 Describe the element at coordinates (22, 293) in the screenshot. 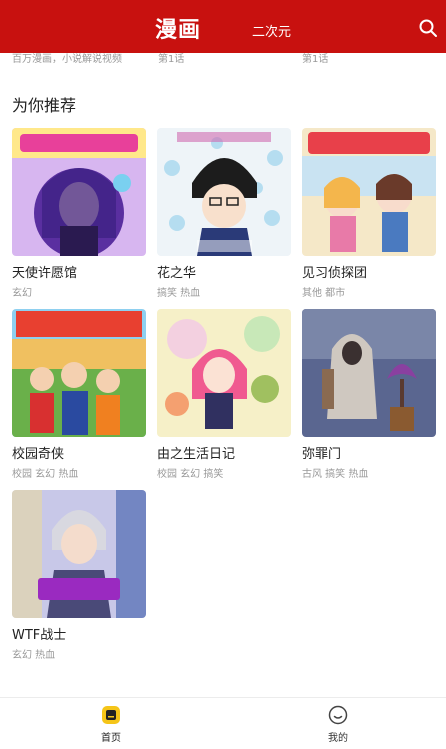

I see `comic-tags: 玄幻` at that location.